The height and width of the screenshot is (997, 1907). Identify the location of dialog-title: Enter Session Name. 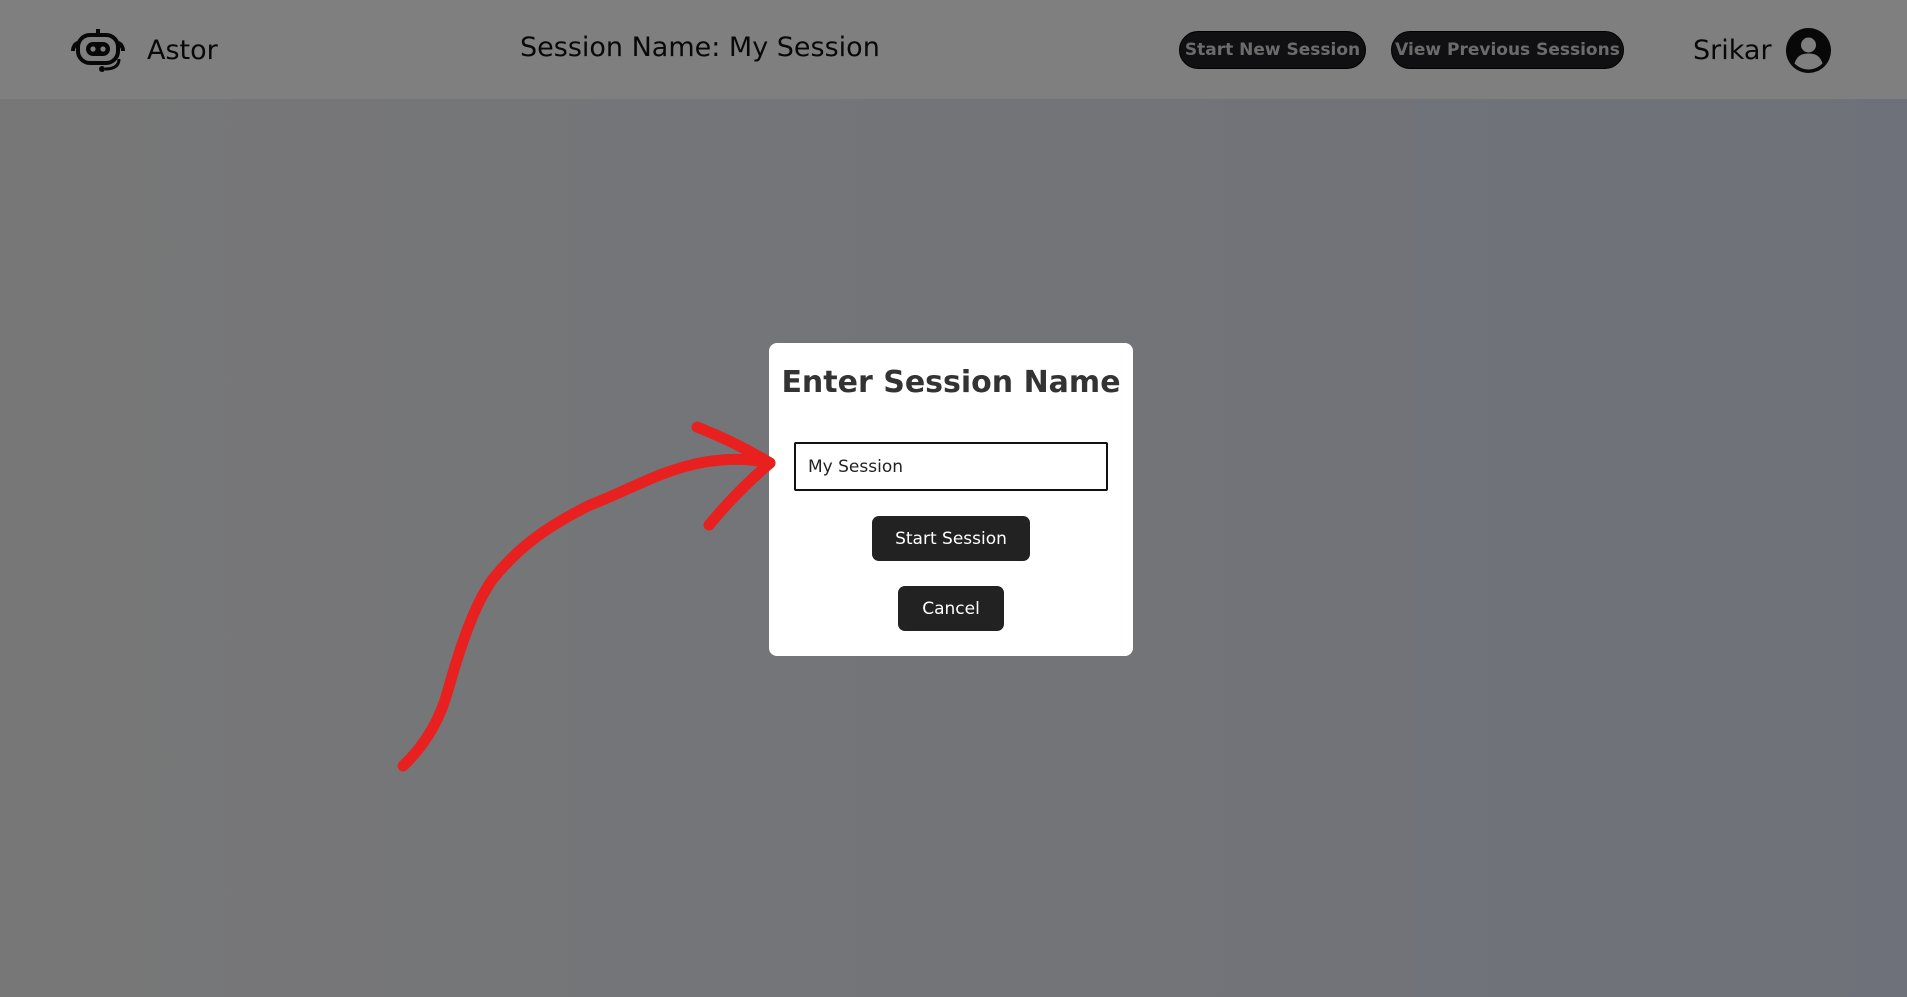
(951, 382).